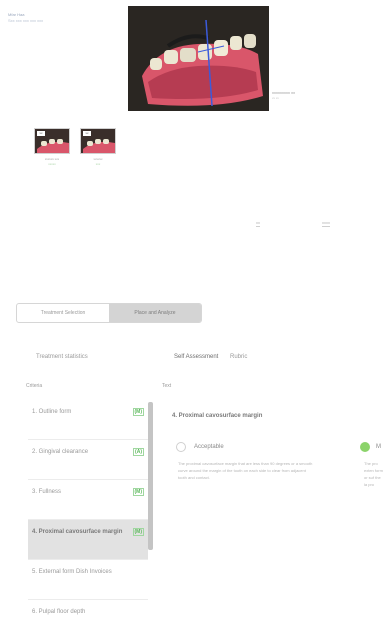 This screenshot has width=384, height=617. I want to click on mode-segmented-control: Treatment Selection Place and Analyze, so click(109, 313).